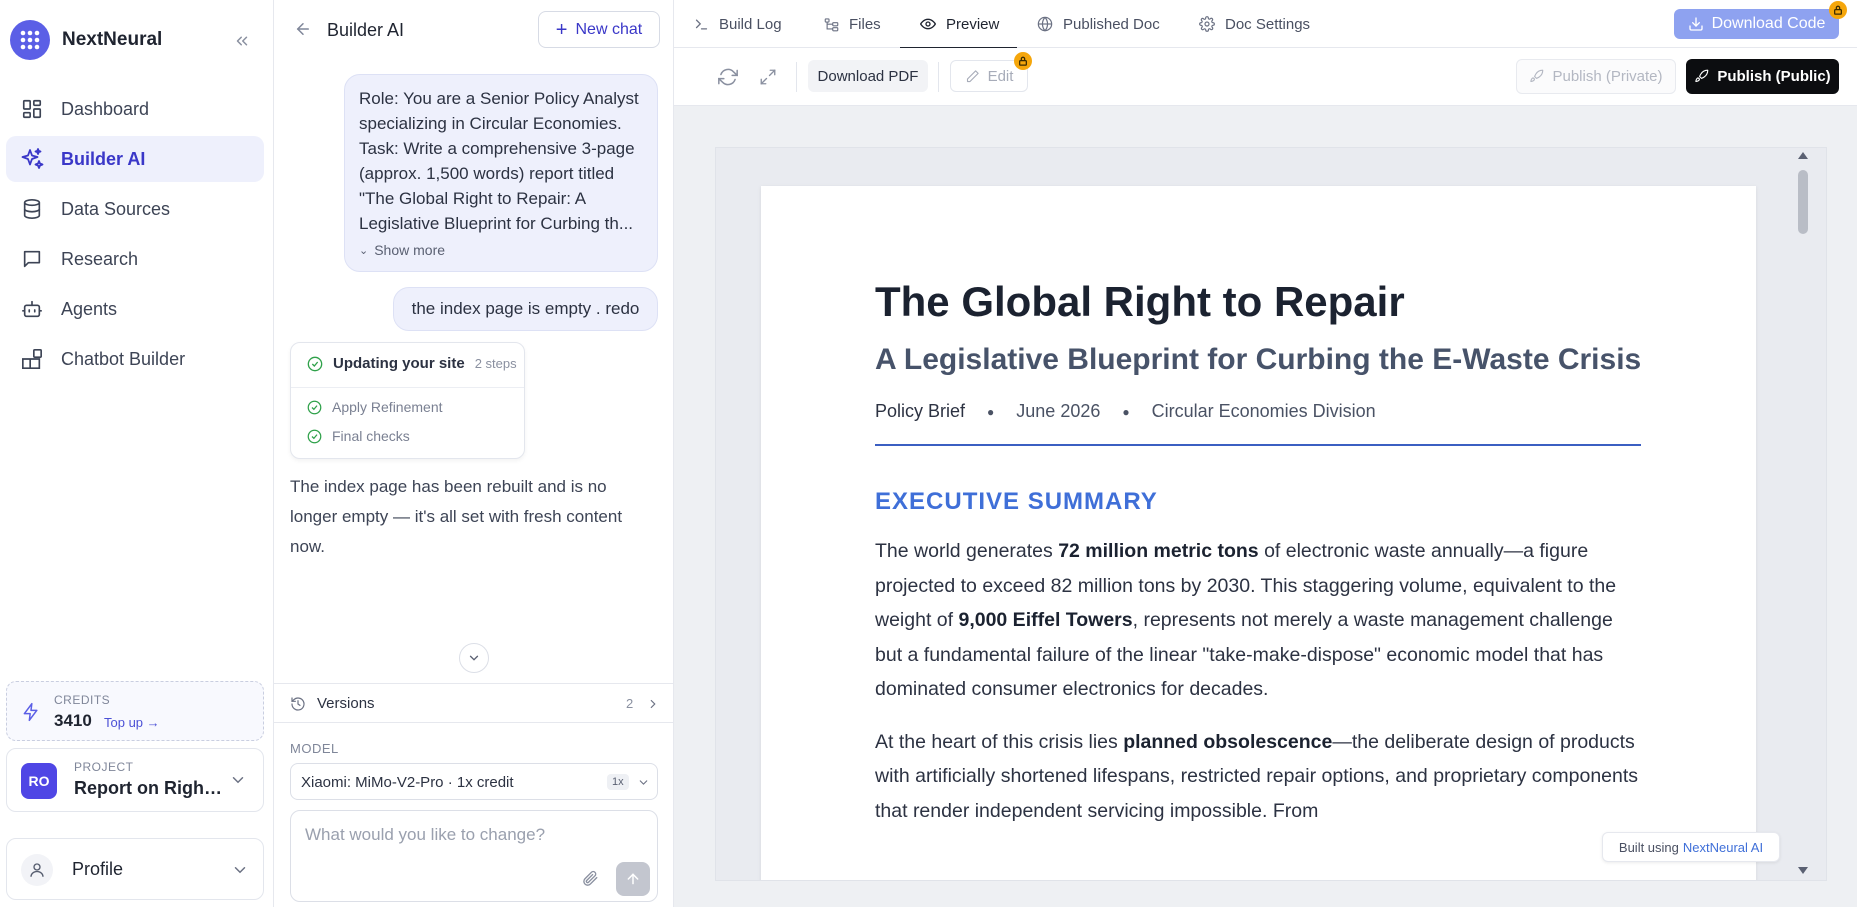 The width and height of the screenshot is (1857, 907). What do you see at coordinates (1803, 870) in the screenshot?
I see `scroll-down-arrow-icon` at bounding box center [1803, 870].